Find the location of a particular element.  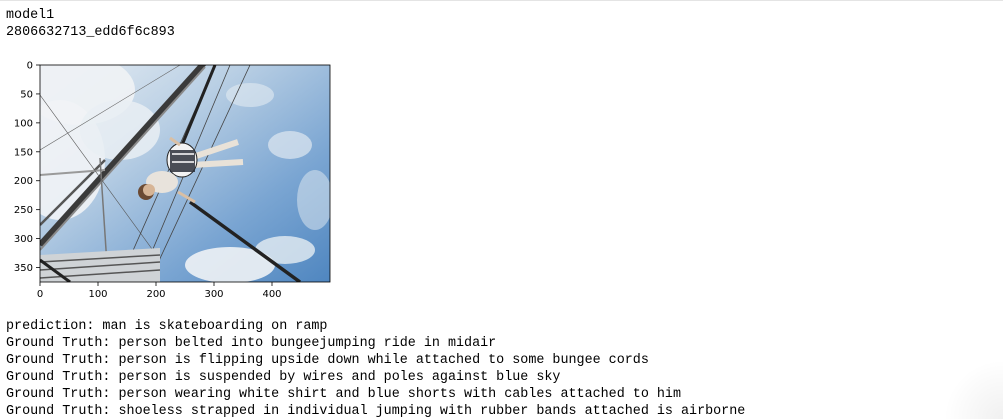

y-axis: 0 50 100 150 200 250 300 350 is located at coordinates (27, 167).